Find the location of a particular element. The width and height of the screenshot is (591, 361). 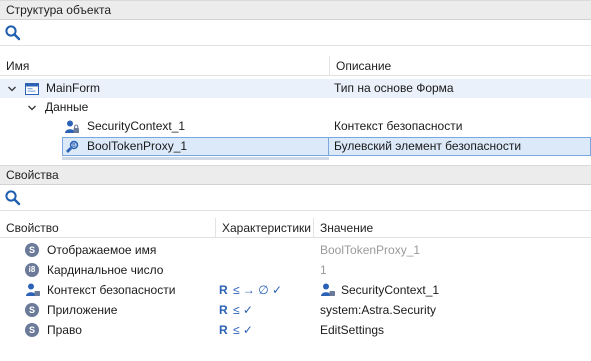

tree-row-mainform: MainForm Тип на основе Форма is located at coordinates (295, 88).